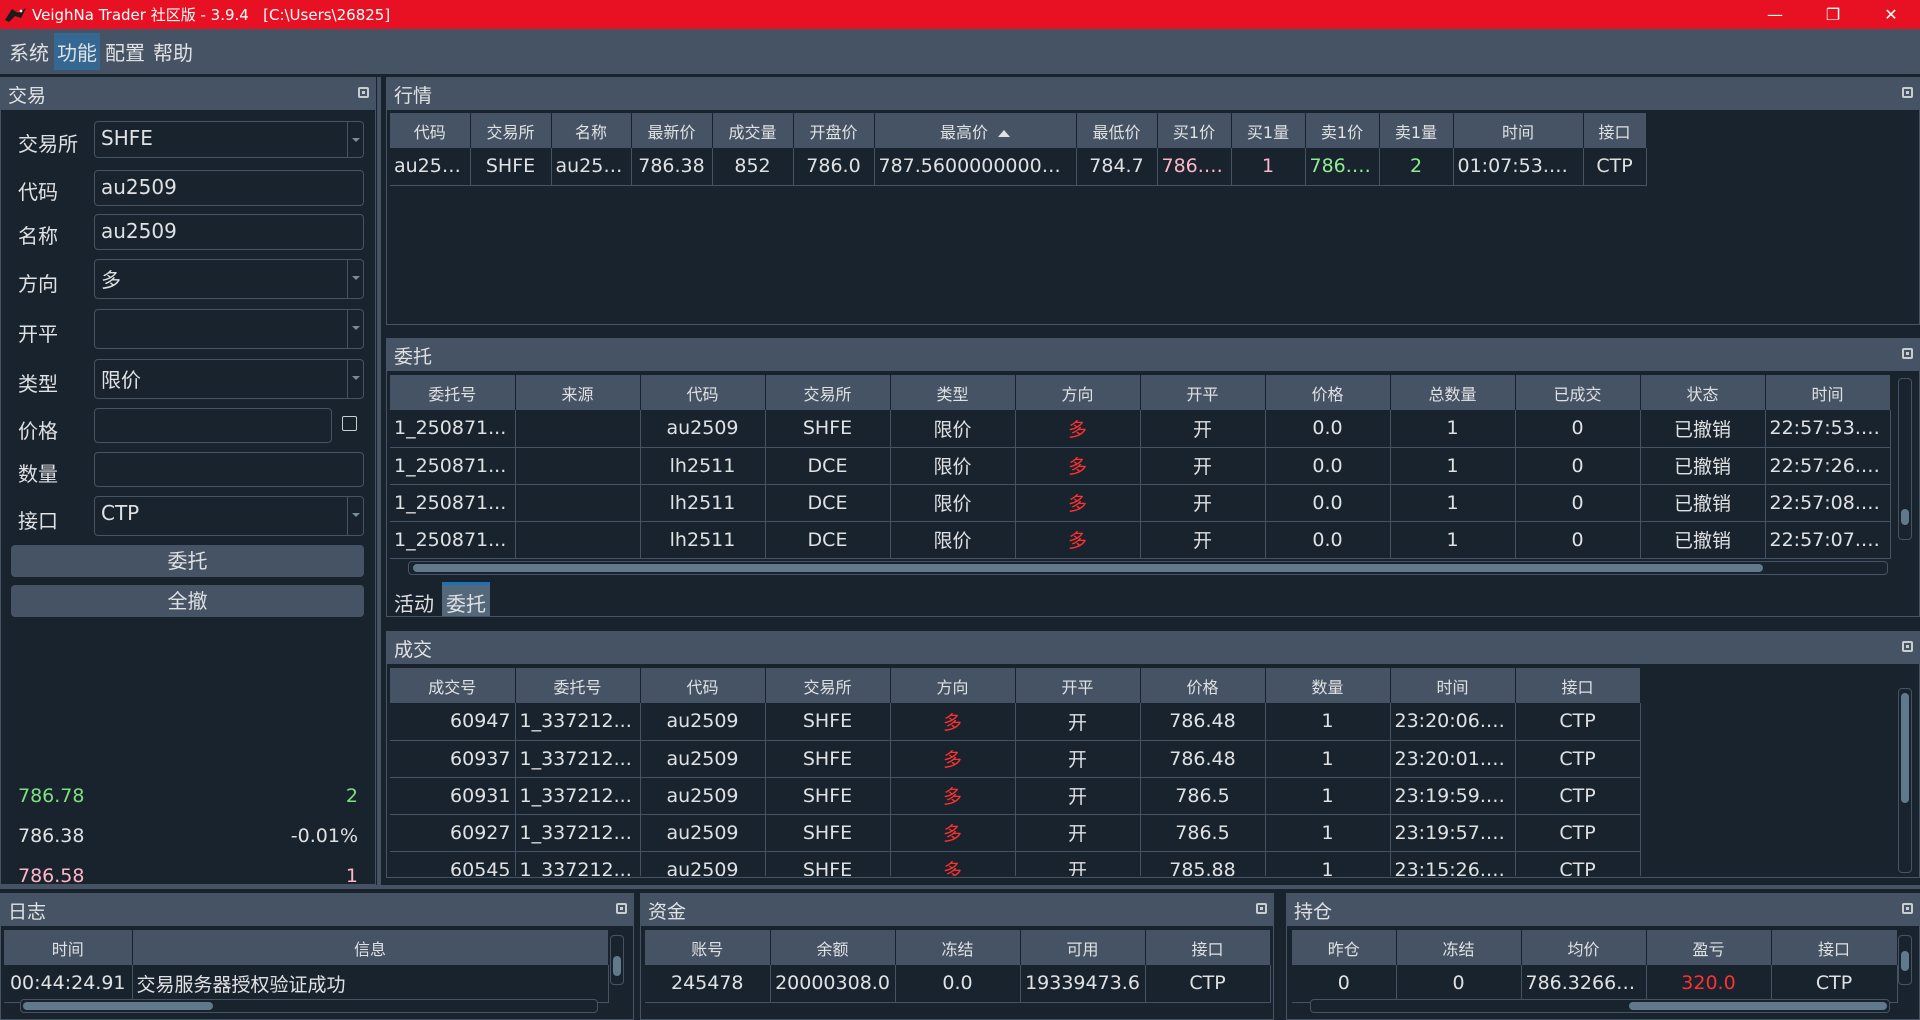 The width and height of the screenshot is (1920, 1020). I want to click on column-header: 买1量, so click(1268, 130).